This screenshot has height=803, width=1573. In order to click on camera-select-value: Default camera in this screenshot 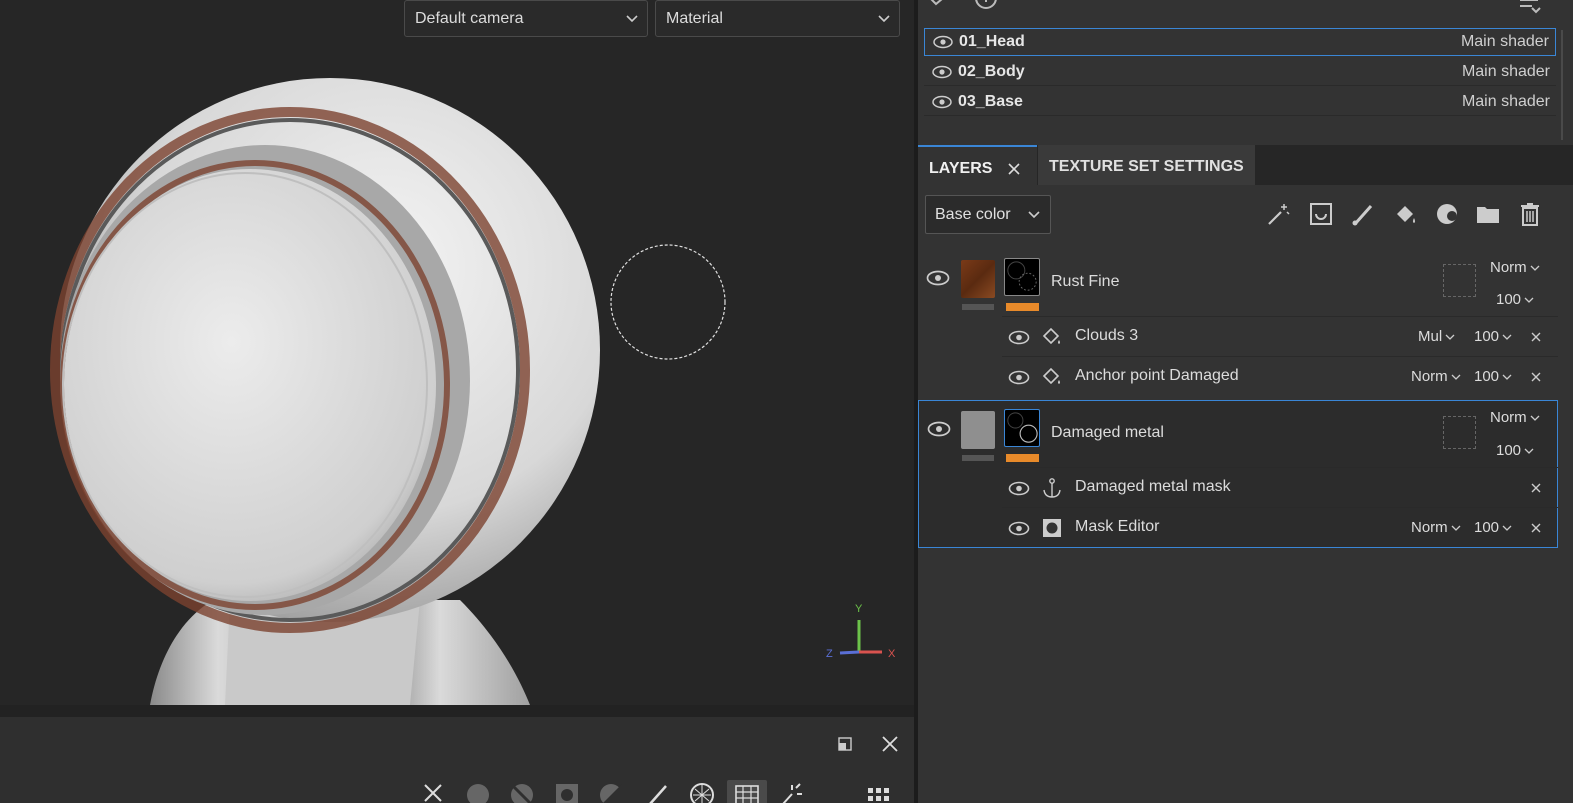, I will do `click(469, 18)`.